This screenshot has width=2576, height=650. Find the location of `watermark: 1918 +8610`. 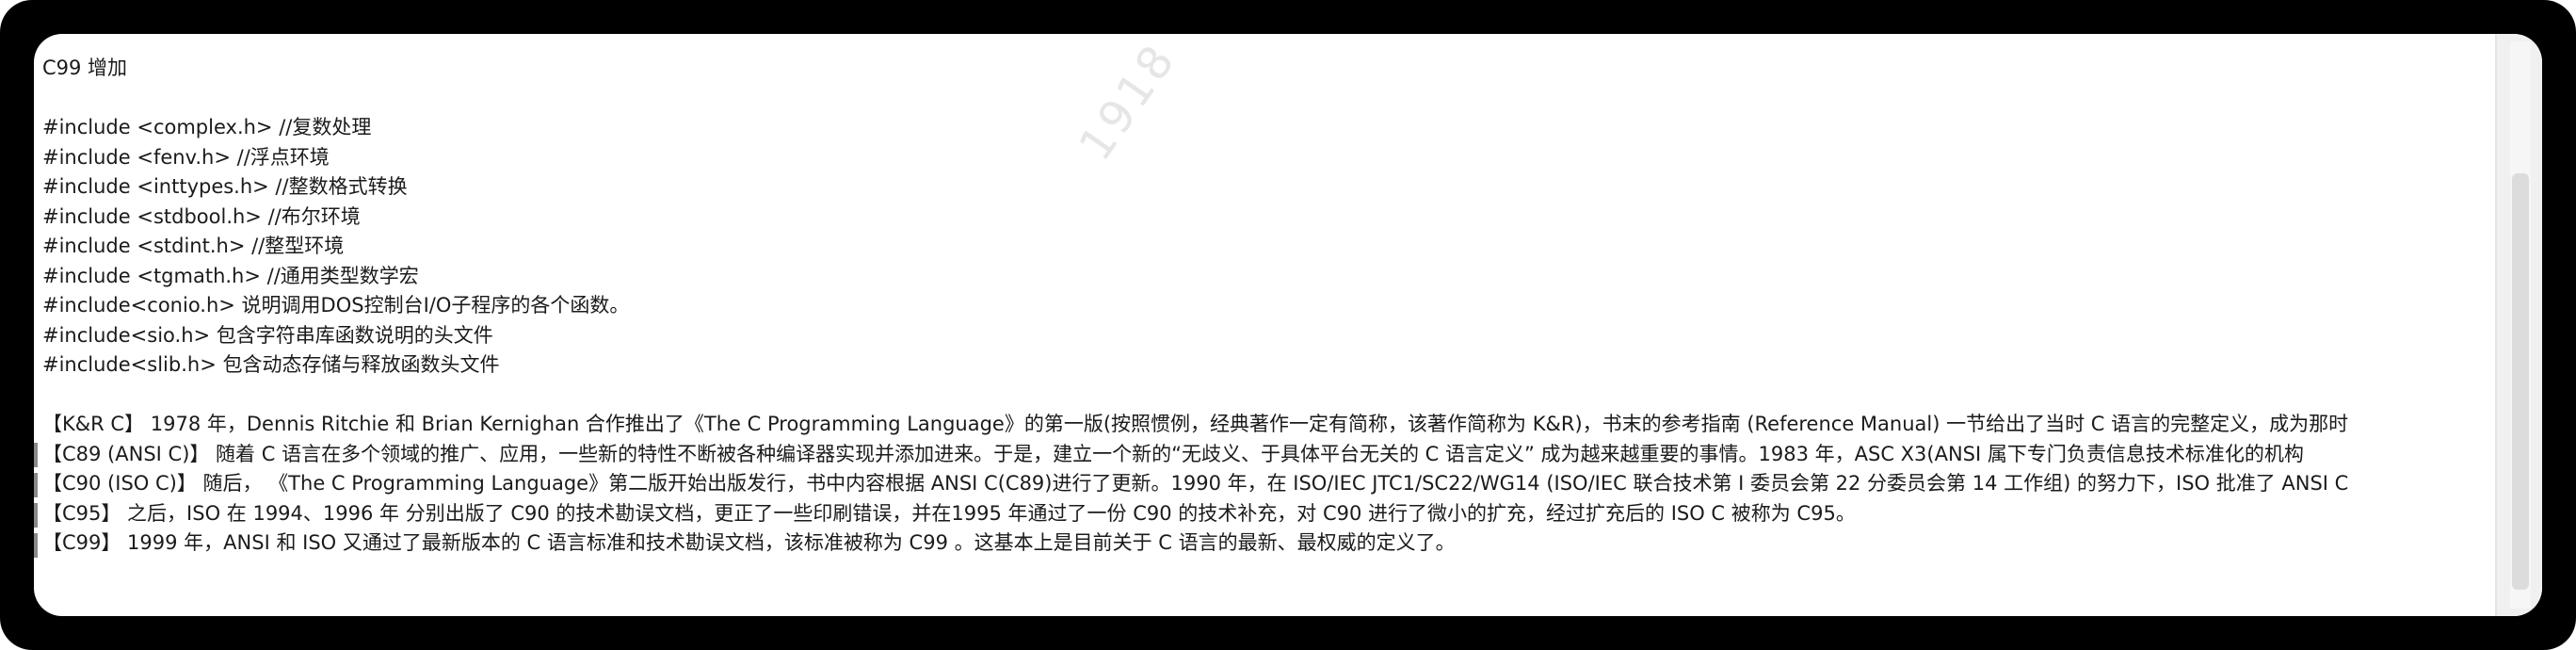

watermark: 1918 +8610 is located at coordinates (1182, 102).